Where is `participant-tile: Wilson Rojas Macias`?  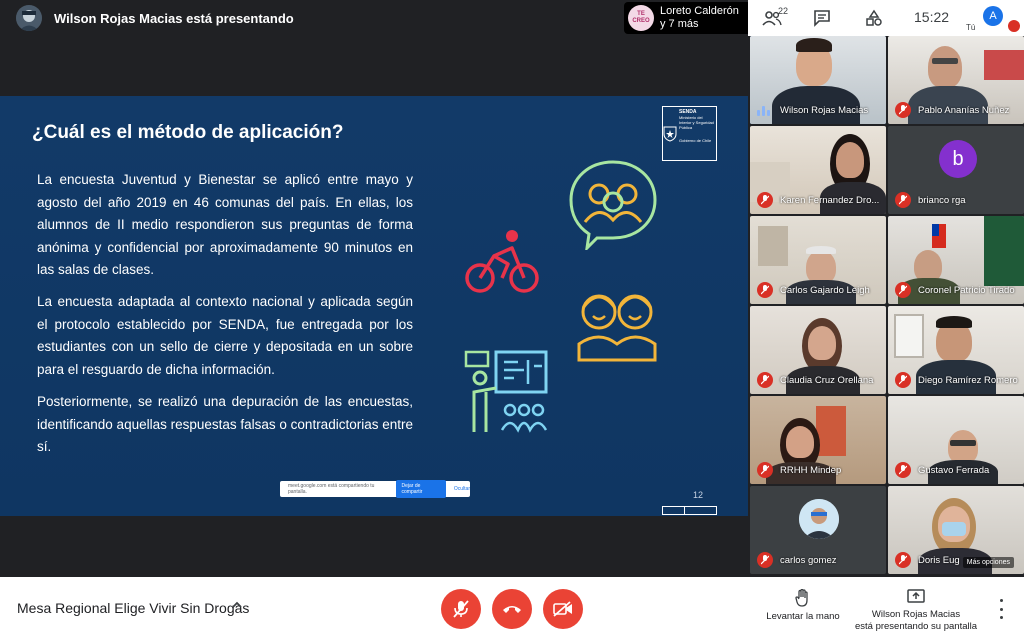
participant-tile: Wilson Rojas Macias is located at coordinates (818, 80).